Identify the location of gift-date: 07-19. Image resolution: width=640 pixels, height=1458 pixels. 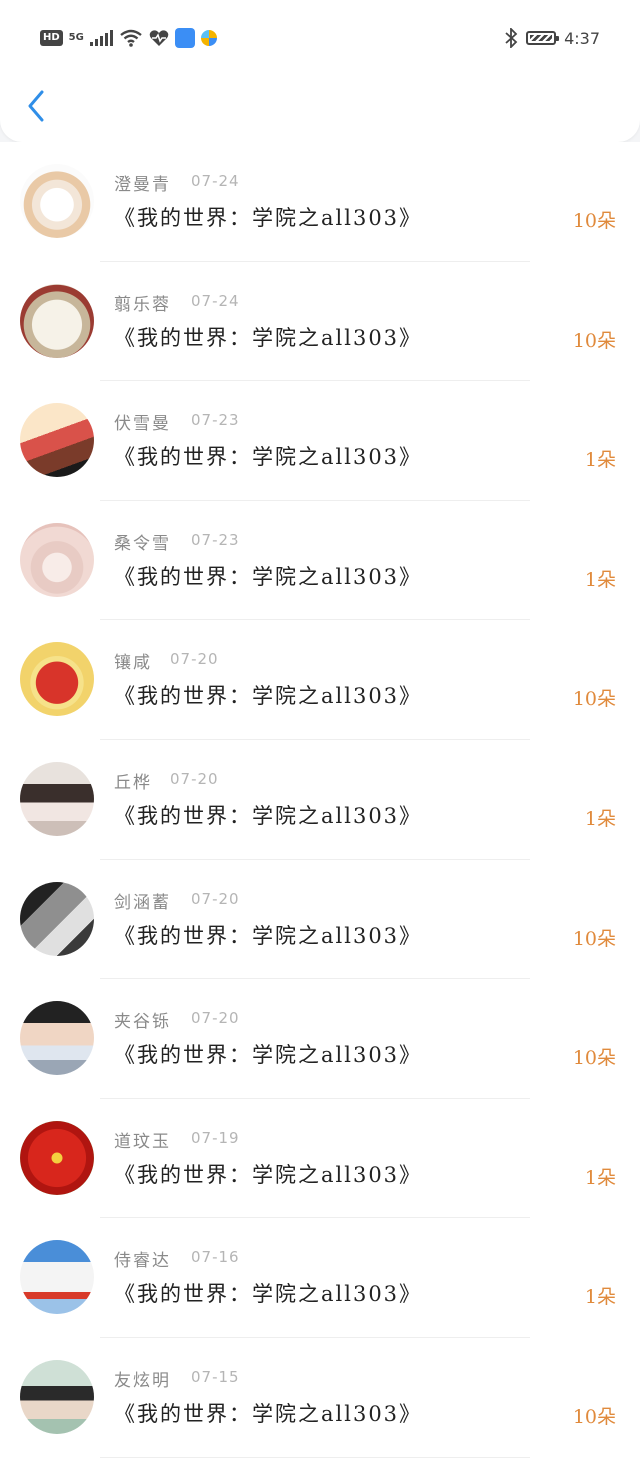
(215, 1137).